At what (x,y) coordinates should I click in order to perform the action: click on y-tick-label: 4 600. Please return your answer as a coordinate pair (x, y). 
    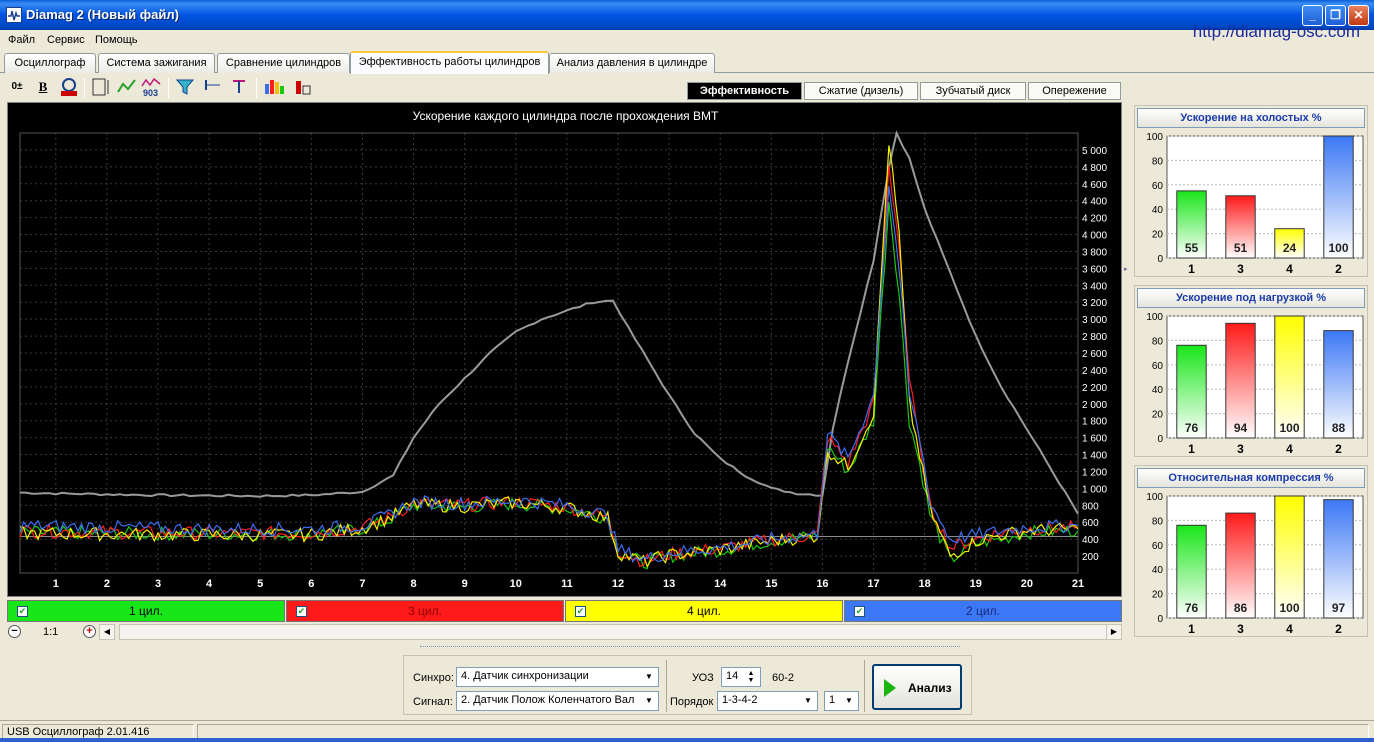
    Looking at the image, I should click on (1094, 185).